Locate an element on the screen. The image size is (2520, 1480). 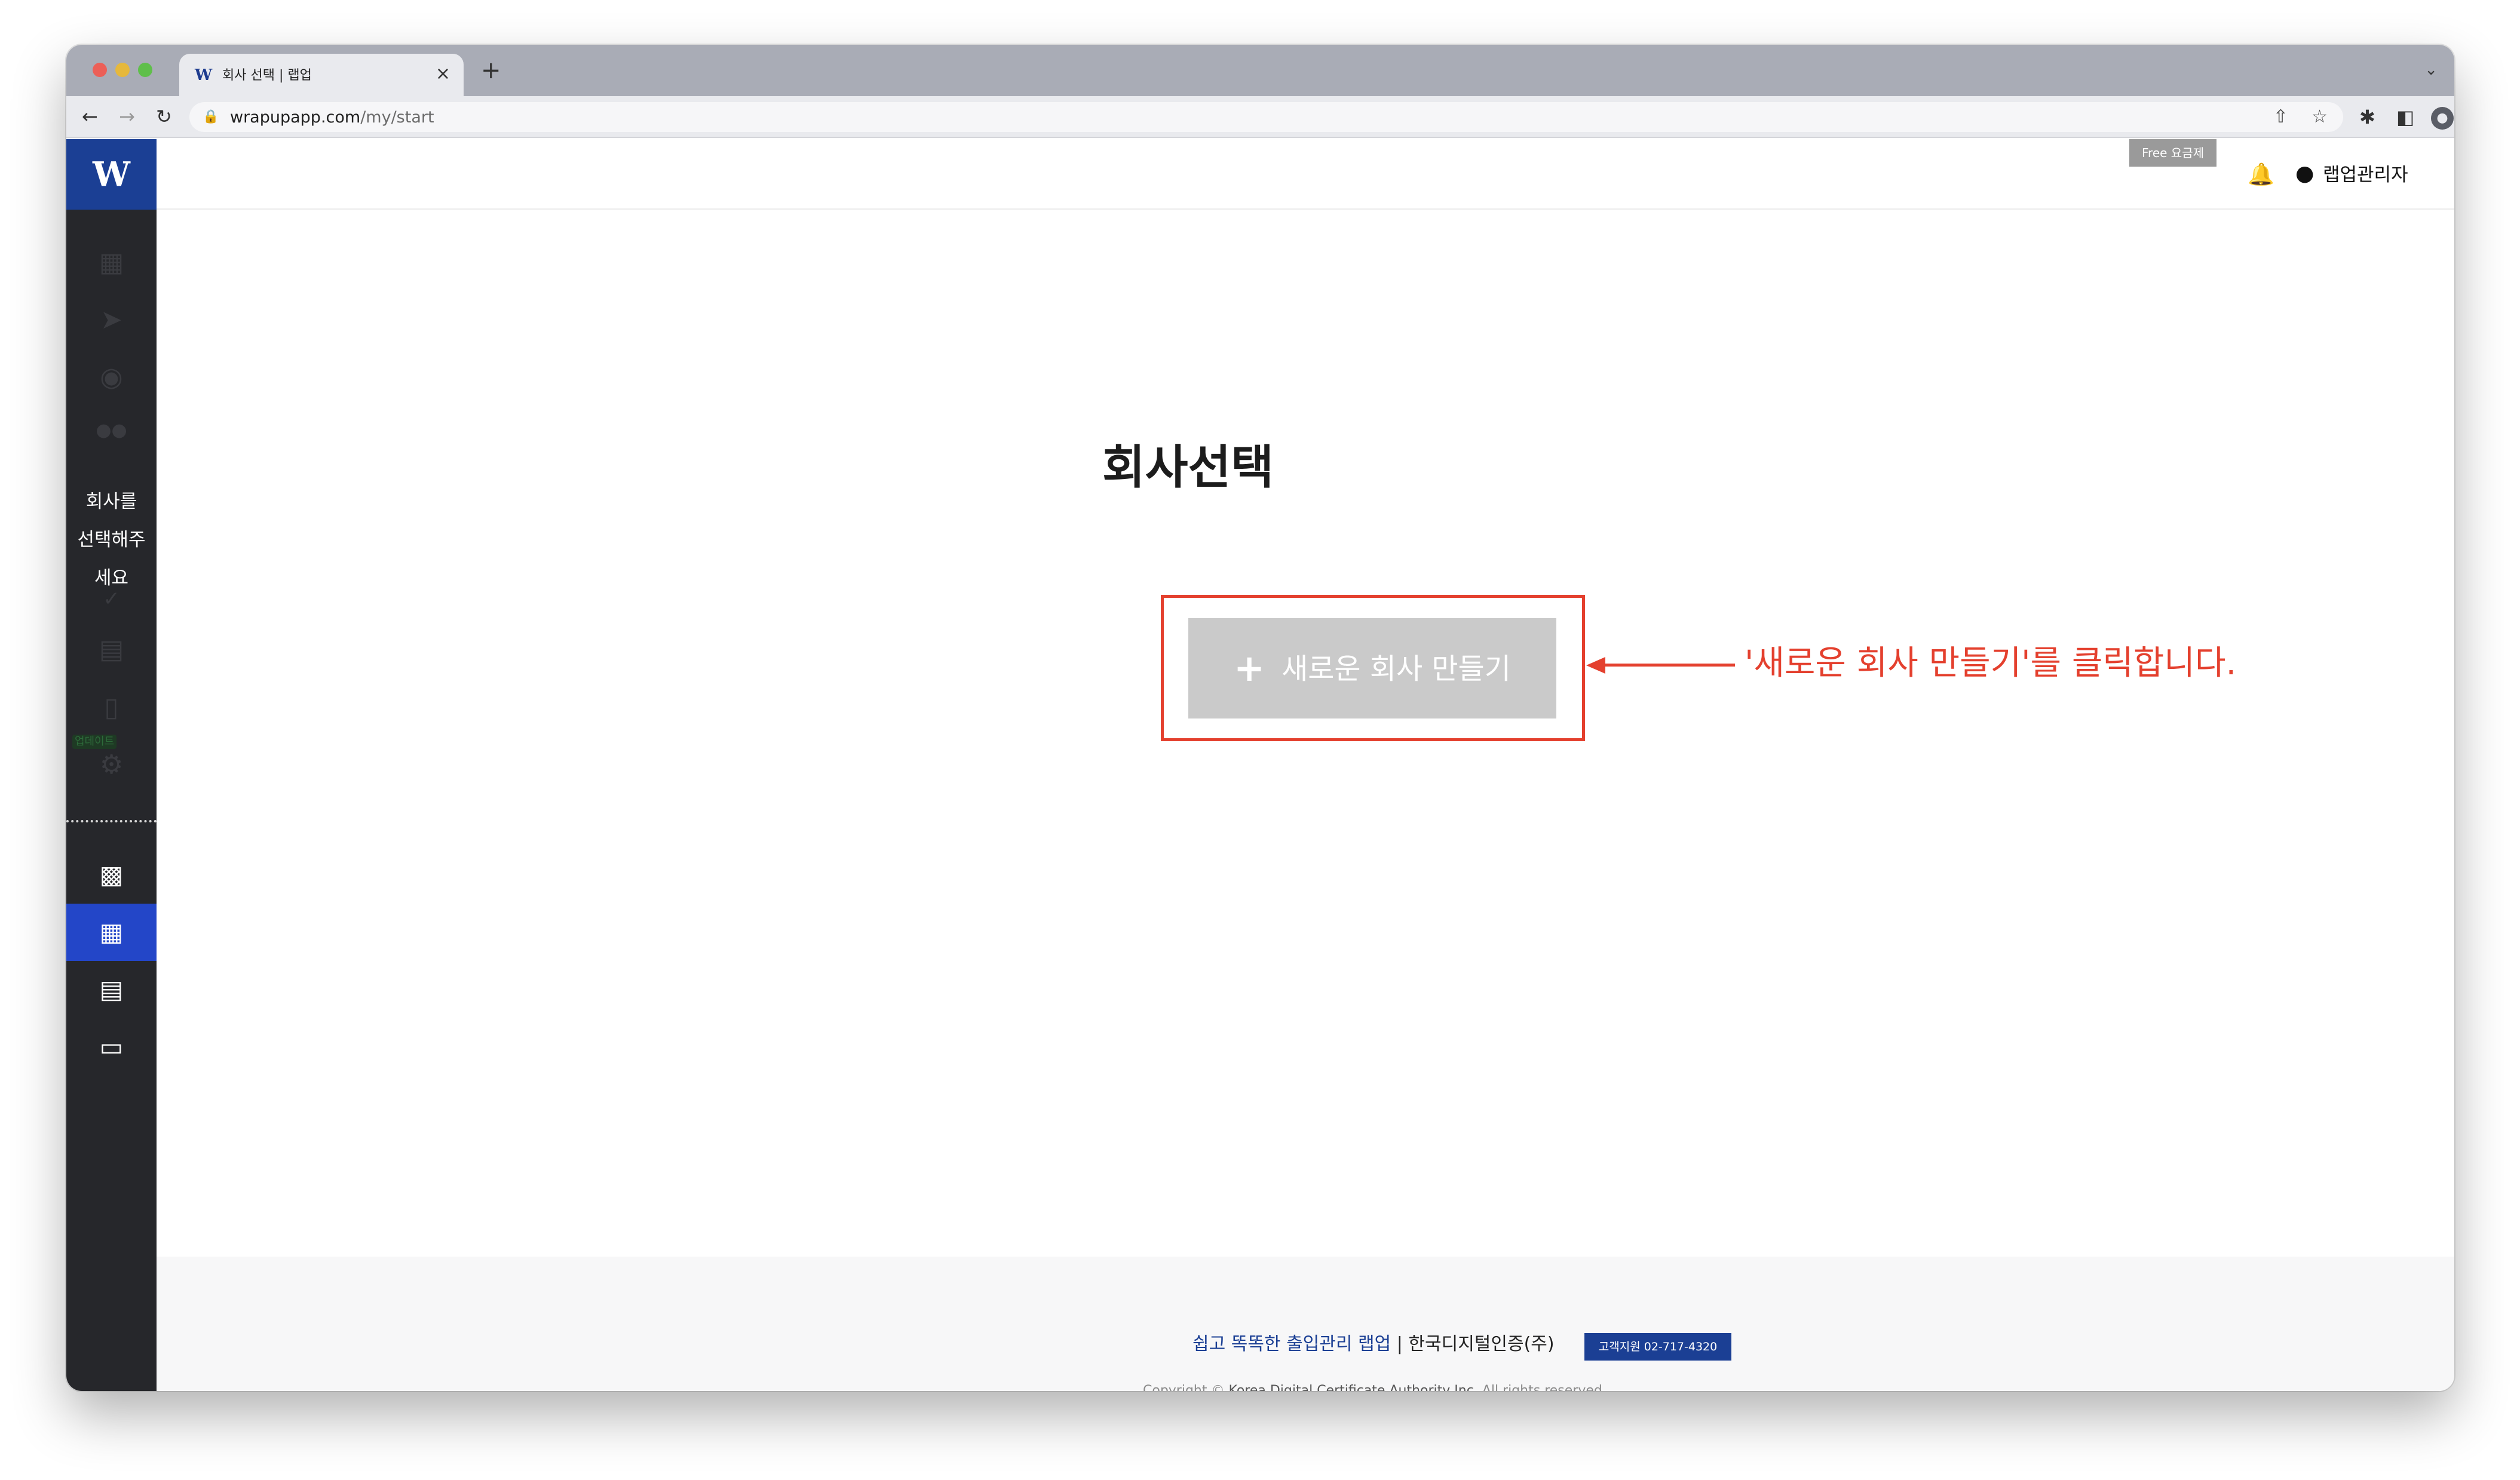
user-icon: ● is located at coordinates (2305, 173).